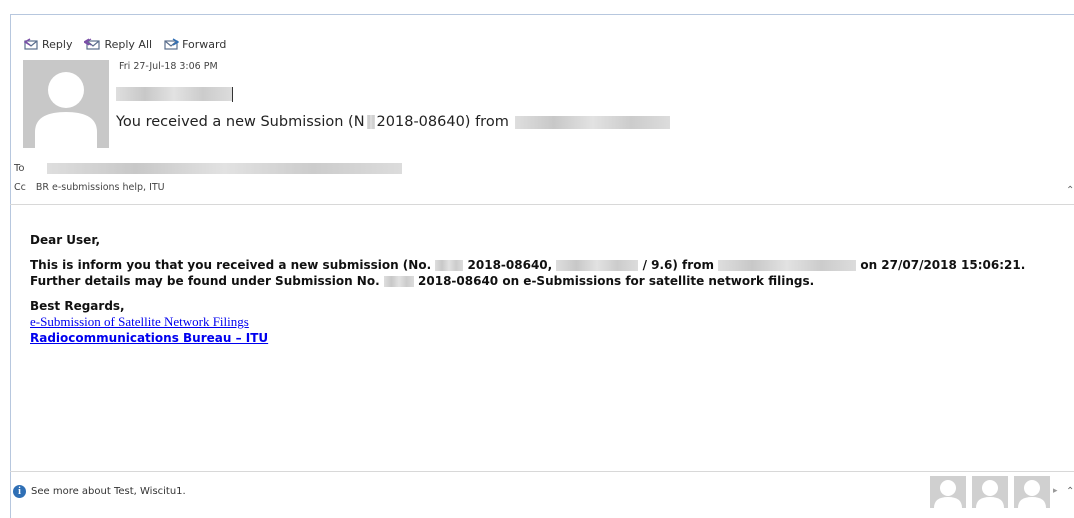 The width and height of the screenshot is (1074, 518). I want to click on line1-part-b: 2018-08640,, so click(510, 265).